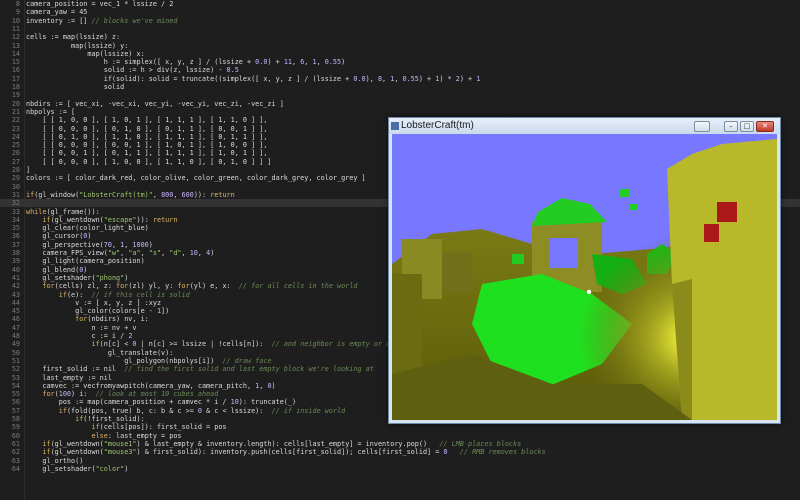 The width and height of the screenshot is (800, 500). Describe the element at coordinates (747, 126) in the screenshot. I see `maximize-button: □` at that location.